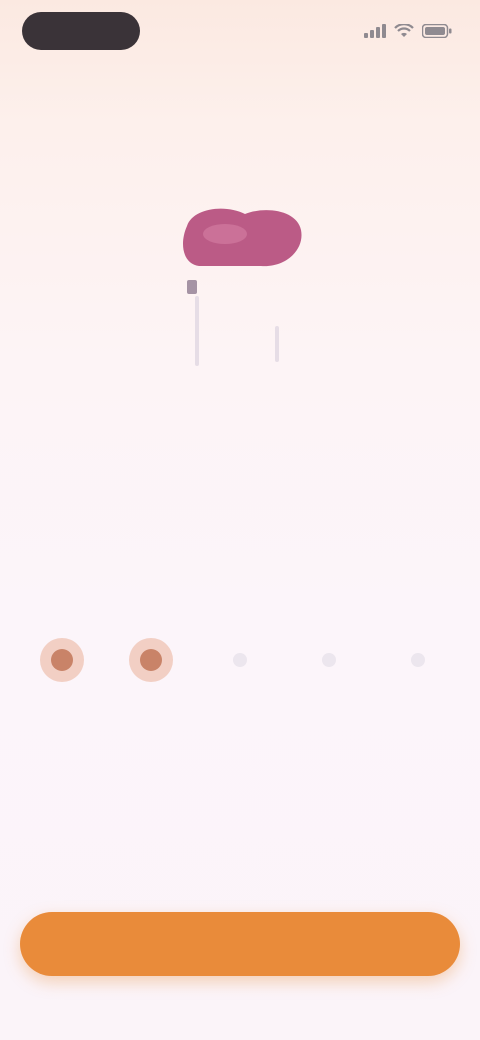  What do you see at coordinates (437, 31) in the screenshot?
I see `battery-icon` at bounding box center [437, 31].